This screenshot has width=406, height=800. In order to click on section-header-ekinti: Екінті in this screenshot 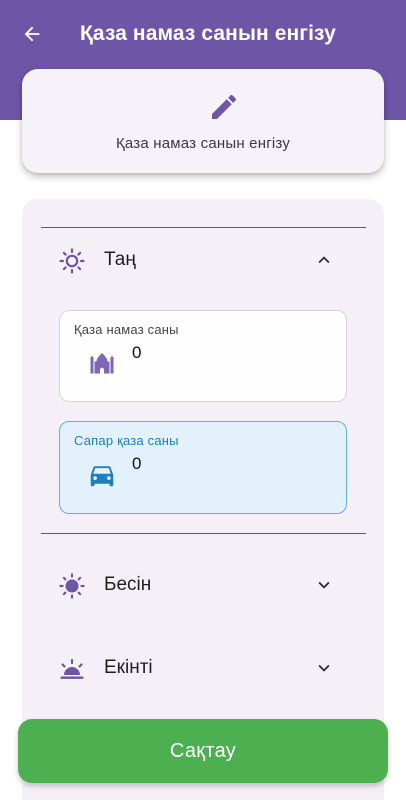, I will do `click(203, 667)`.